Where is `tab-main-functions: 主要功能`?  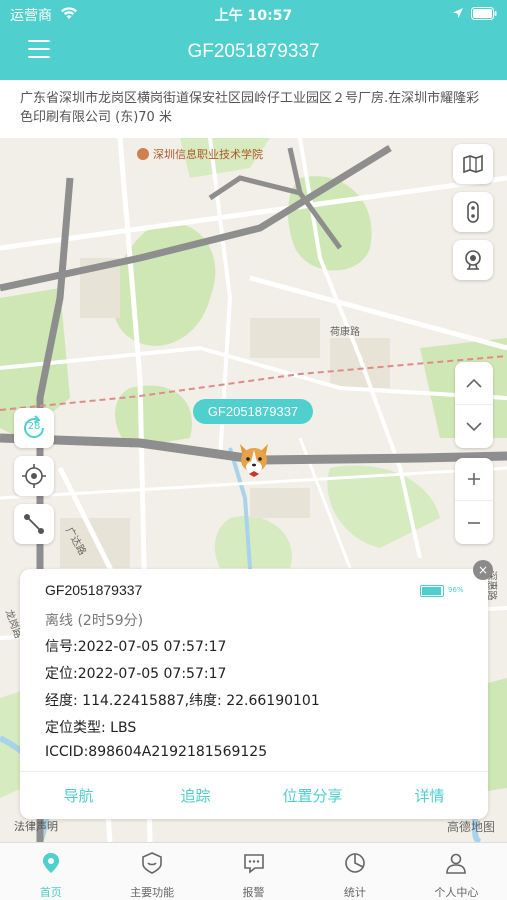 tab-main-functions: 主要功能 is located at coordinates (151, 871).